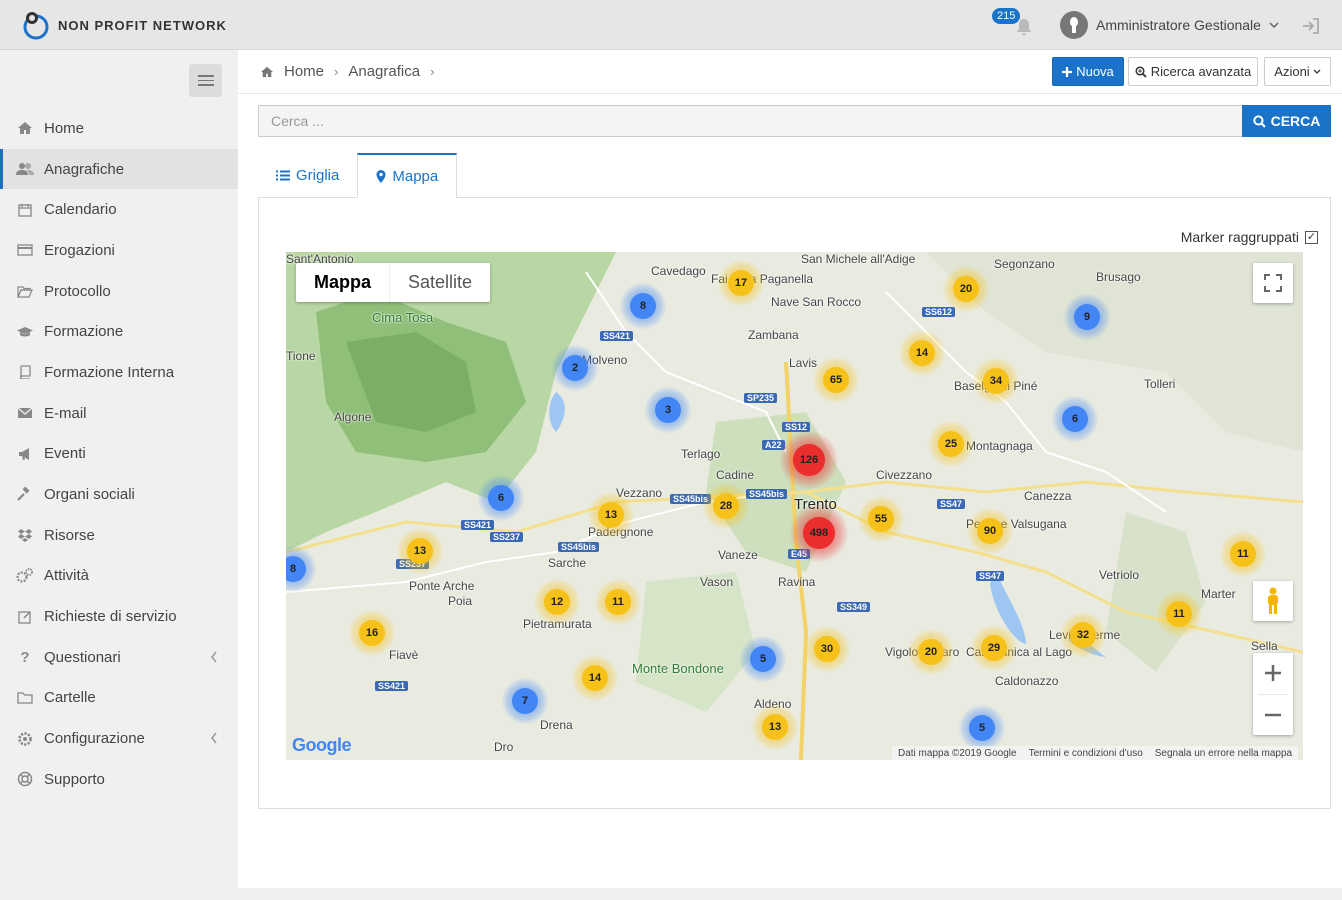 This screenshot has width=1342, height=900. What do you see at coordinates (119, 616) in the screenshot?
I see `sidebar-item-richieste-di-servizio: Richieste di servizio` at bounding box center [119, 616].